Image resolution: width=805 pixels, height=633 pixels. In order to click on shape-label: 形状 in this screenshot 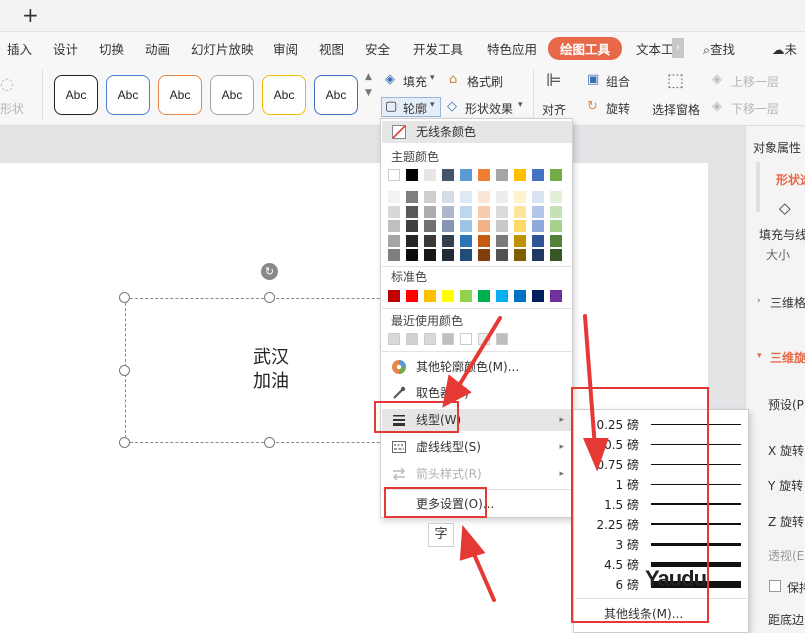, I will do `click(12, 108)`.